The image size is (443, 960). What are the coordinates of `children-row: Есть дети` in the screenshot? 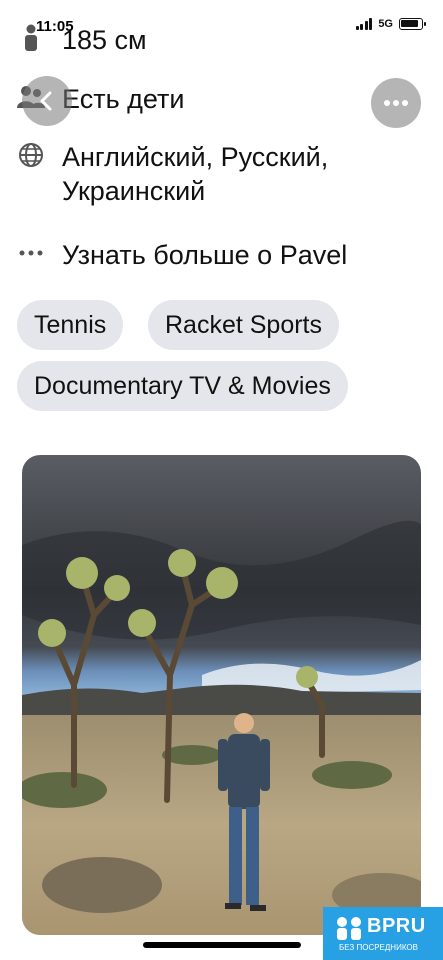 It's located at (221, 99).